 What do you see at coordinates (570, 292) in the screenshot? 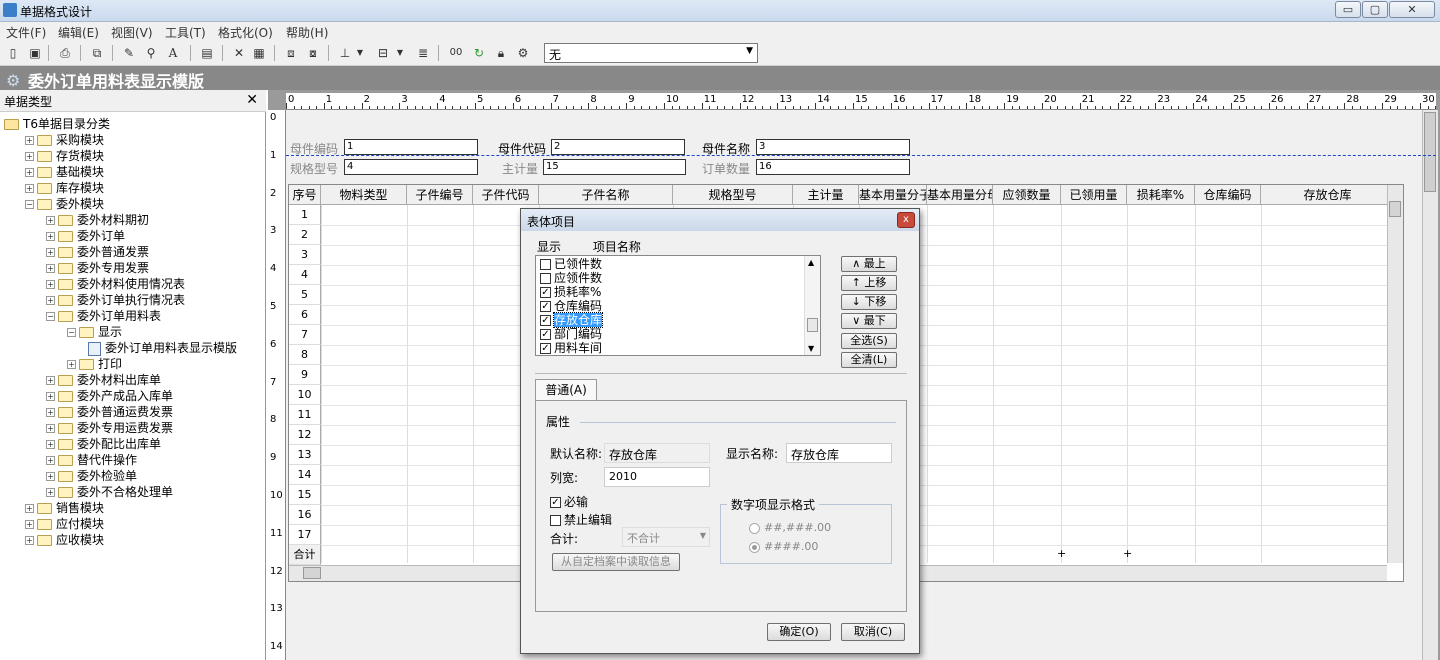
I see `body-item-row: ✓ 损耗率%` at bounding box center [570, 292].